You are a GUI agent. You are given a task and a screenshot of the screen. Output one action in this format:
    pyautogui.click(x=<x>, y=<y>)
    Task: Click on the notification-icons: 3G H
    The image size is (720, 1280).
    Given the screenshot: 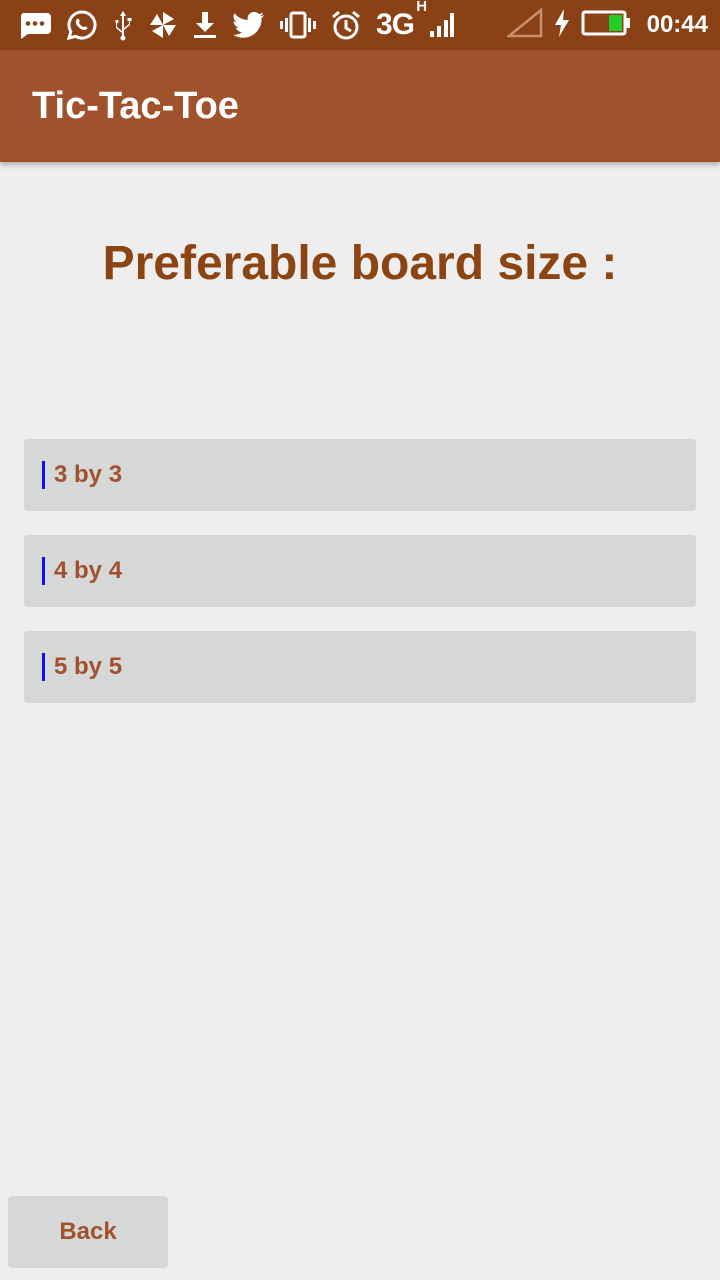 What is the action you would take?
    pyautogui.click(x=262, y=20)
    